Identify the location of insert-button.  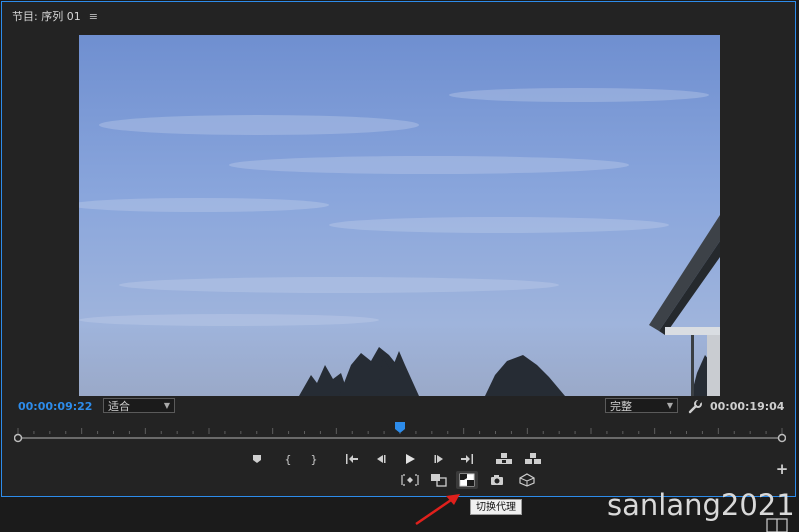
(410, 480).